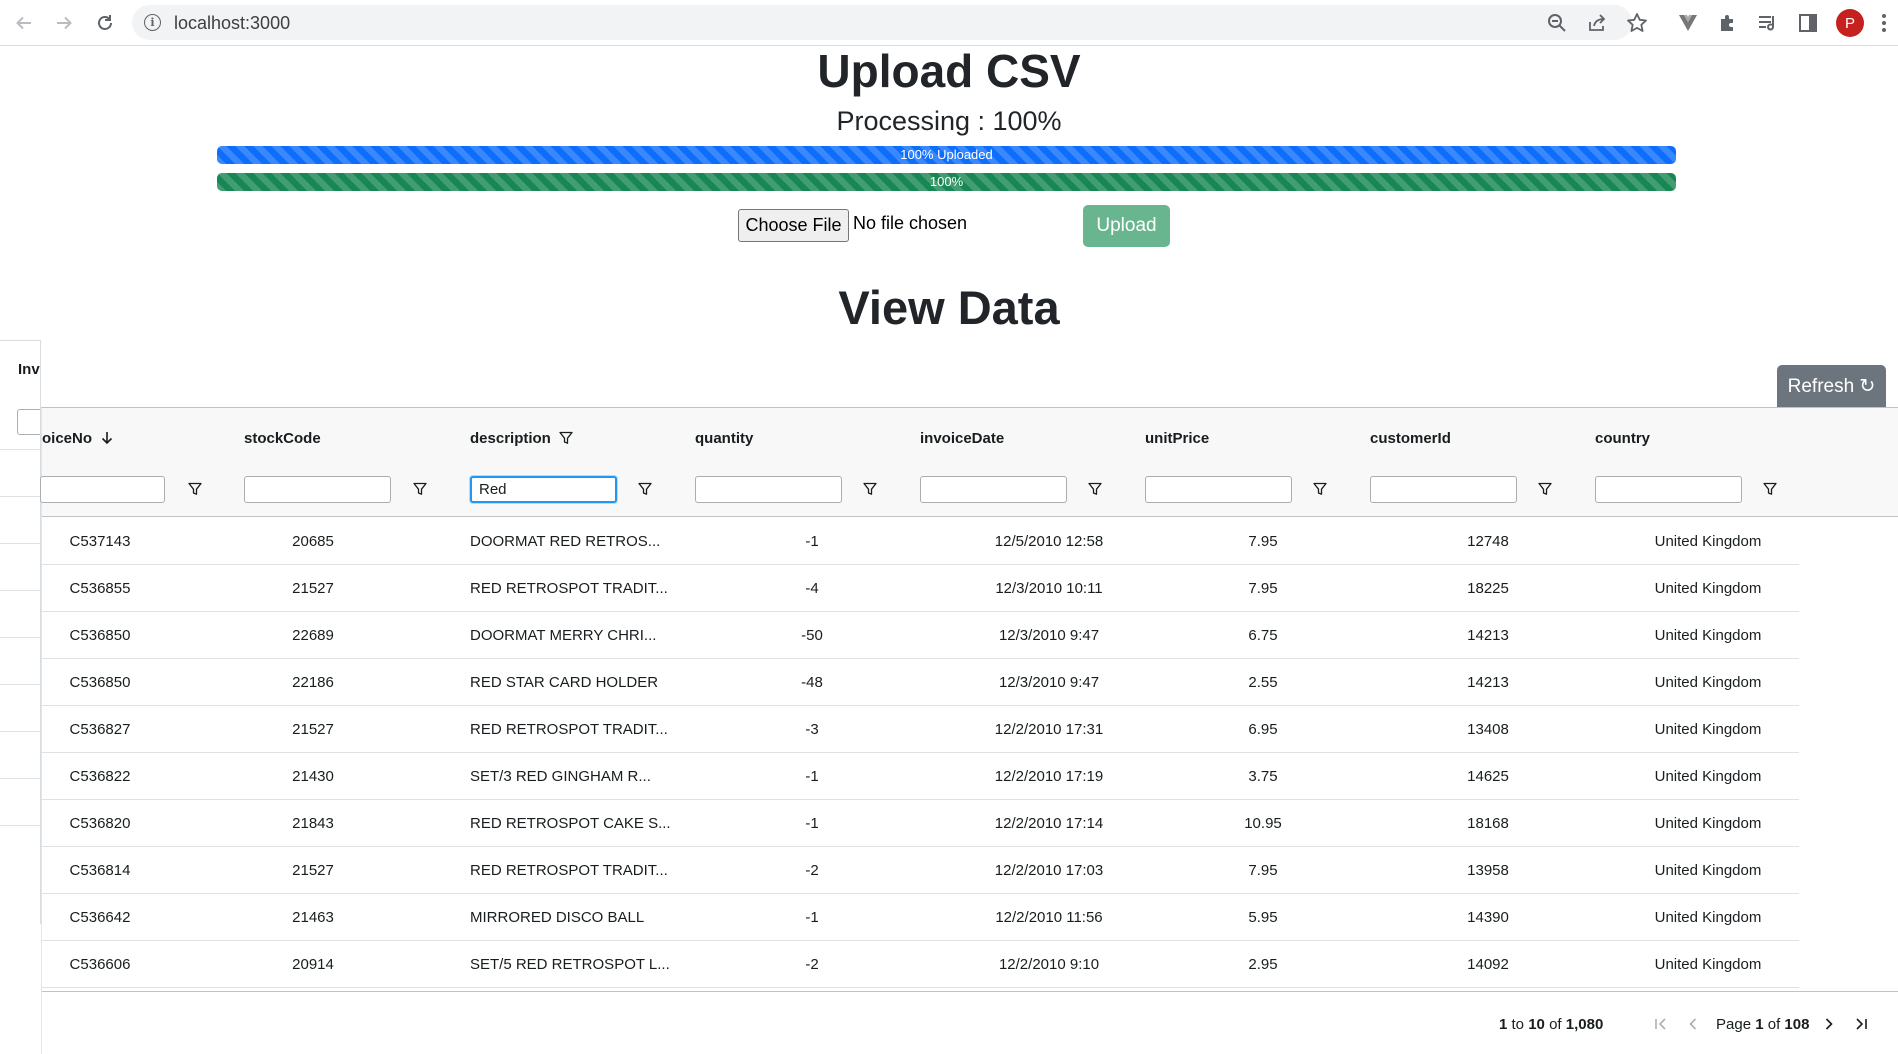 Image resolution: width=1898 pixels, height=1054 pixels. I want to click on filter-input-quantity, so click(768, 489).